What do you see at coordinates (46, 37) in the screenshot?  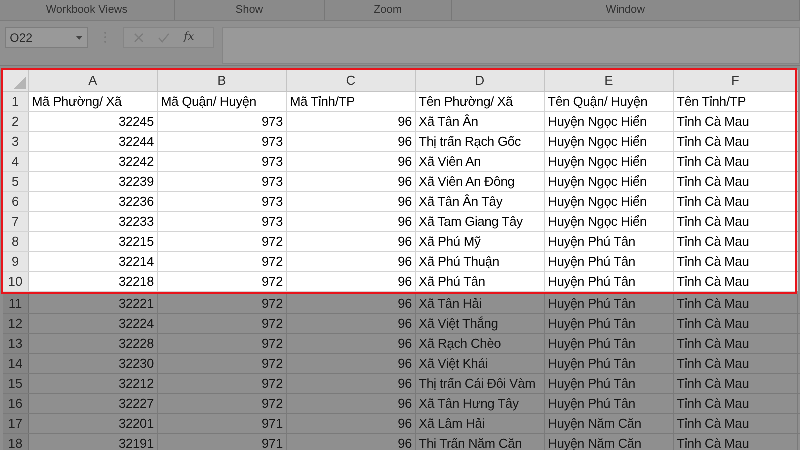 I see `name-box: O22` at bounding box center [46, 37].